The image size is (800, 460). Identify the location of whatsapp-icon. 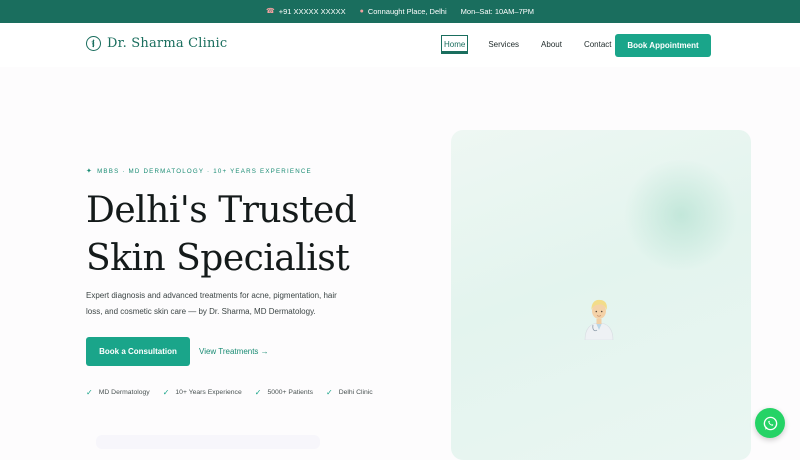
(770, 423).